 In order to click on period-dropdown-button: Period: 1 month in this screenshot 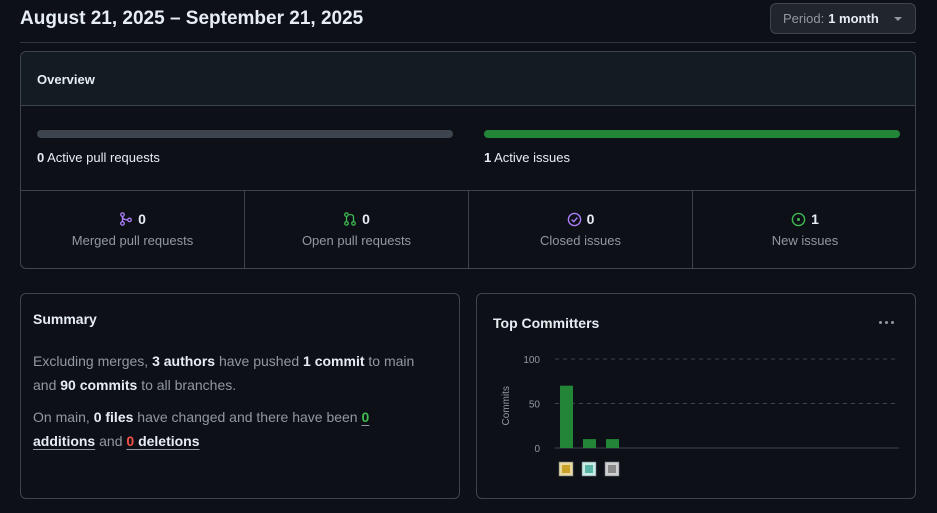, I will do `click(843, 18)`.